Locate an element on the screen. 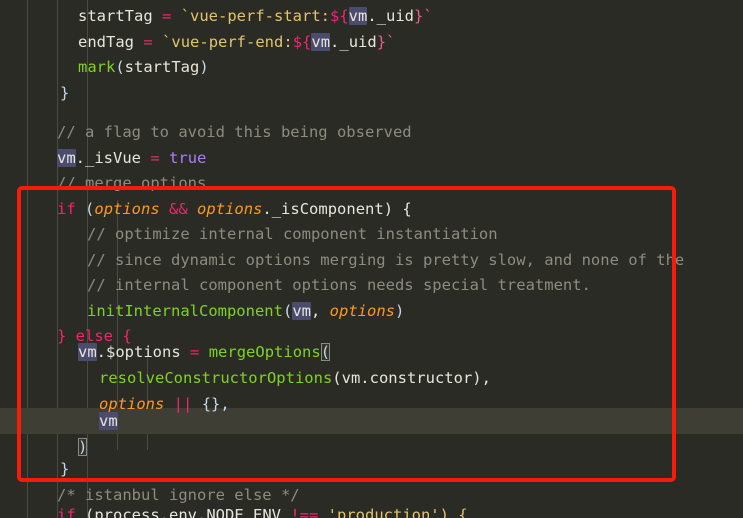  code-line: startTag = `vue-perf-start:${vm._uid}` is located at coordinates (410, 17).